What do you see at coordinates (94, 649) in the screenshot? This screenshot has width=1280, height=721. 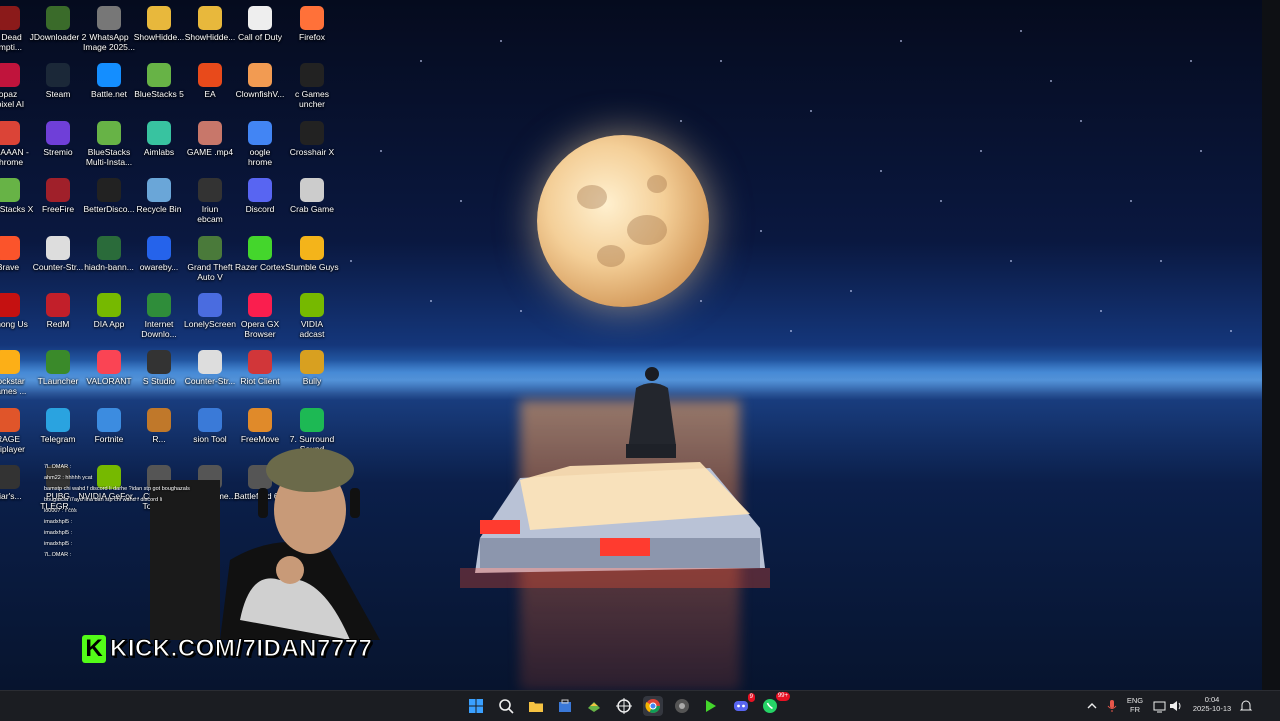 I see `kick-logo-icon: K` at bounding box center [94, 649].